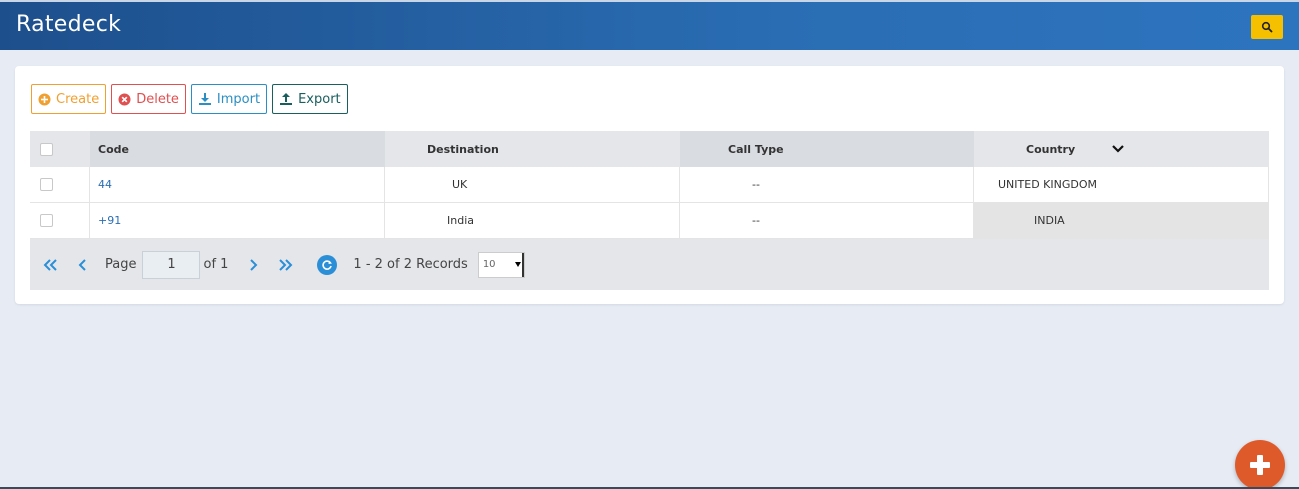 This screenshot has height=489, width=1299. I want to click on double-chevron-right-icon, so click(286, 264).